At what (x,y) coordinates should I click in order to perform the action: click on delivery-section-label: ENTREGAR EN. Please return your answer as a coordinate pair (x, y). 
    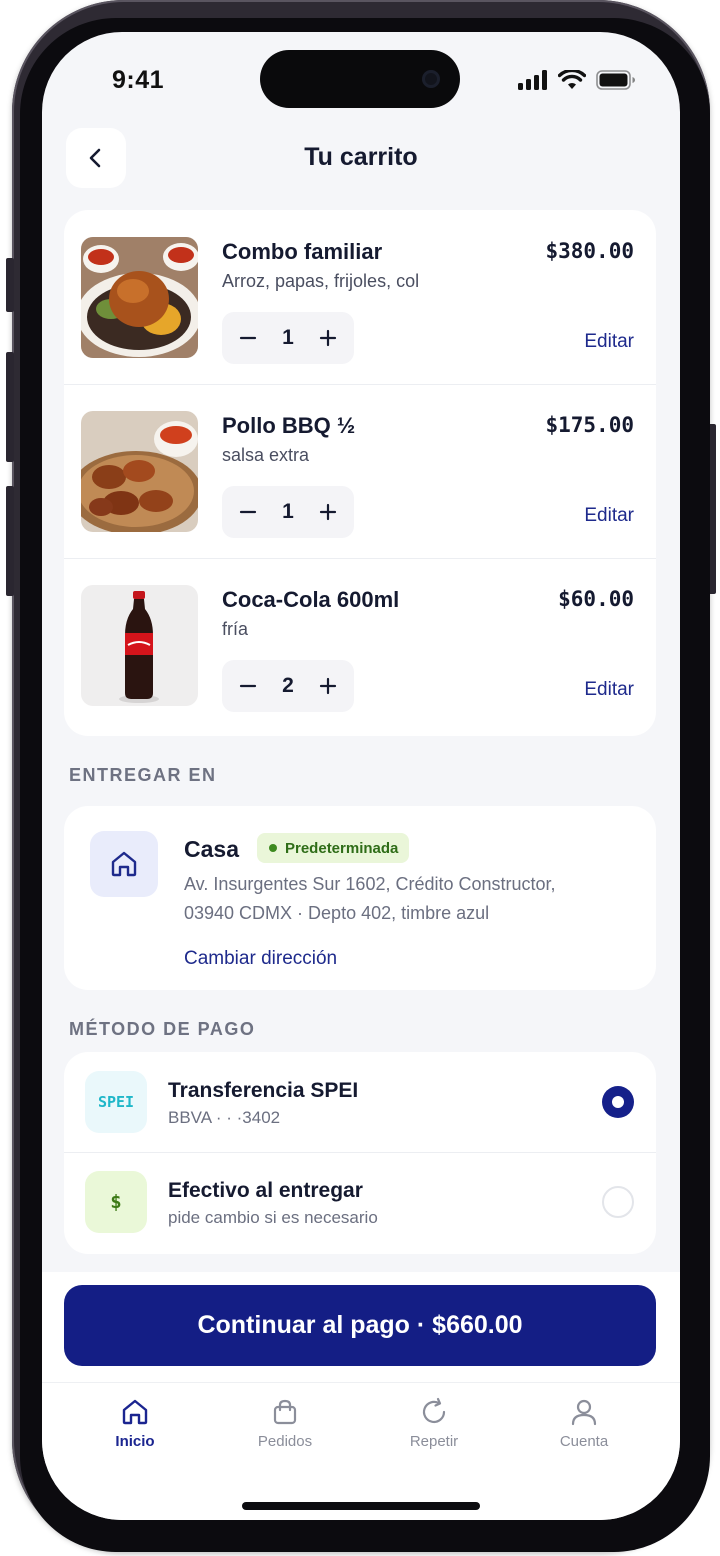
    Looking at the image, I should click on (143, 775).